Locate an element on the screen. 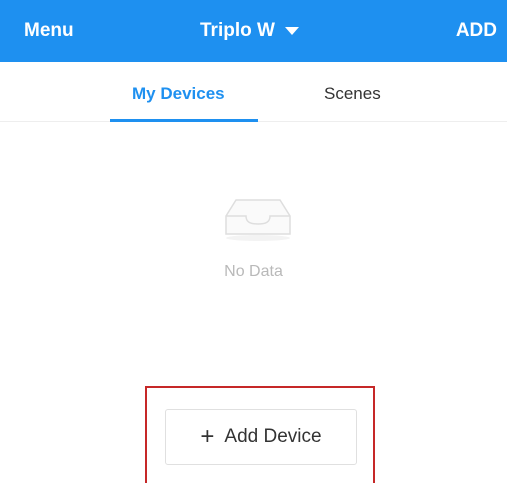 Image resolution: width=507 pixels, height=483 pixels. add-device-label: Add Device is located at coordinates (273, 436).